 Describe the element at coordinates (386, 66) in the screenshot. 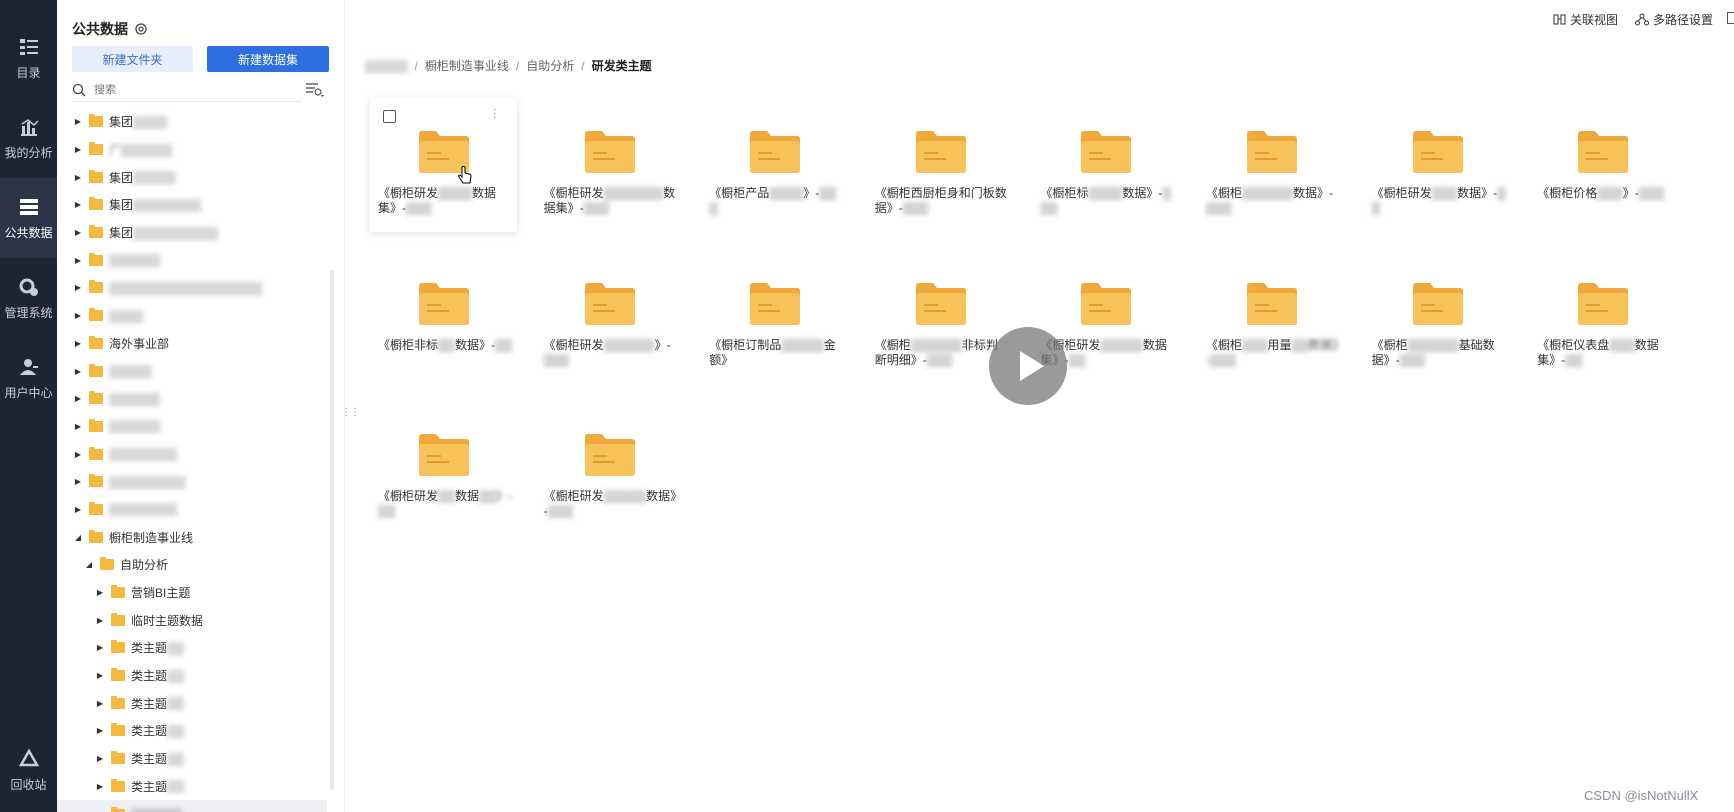

I see `breadcrumb-item: ▒▒▒▒▒` at that location.